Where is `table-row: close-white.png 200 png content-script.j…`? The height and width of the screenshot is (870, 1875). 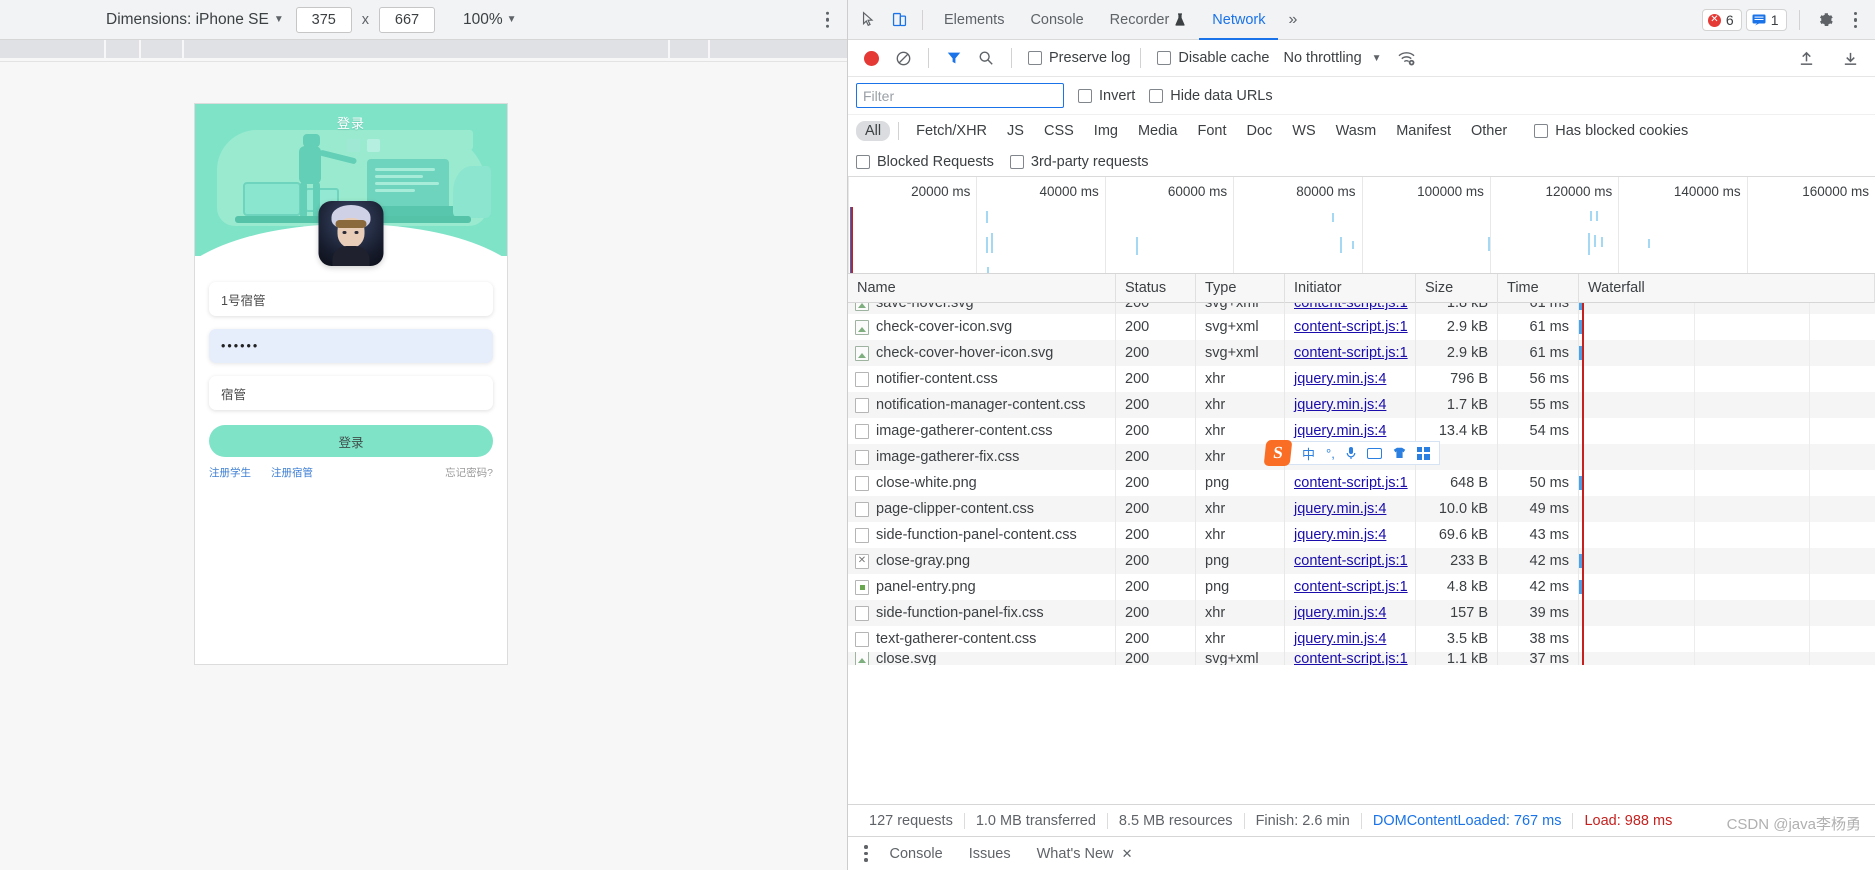 table-row: close-white.png 200 png content-script.j… is located at coordinates (1361, 483).